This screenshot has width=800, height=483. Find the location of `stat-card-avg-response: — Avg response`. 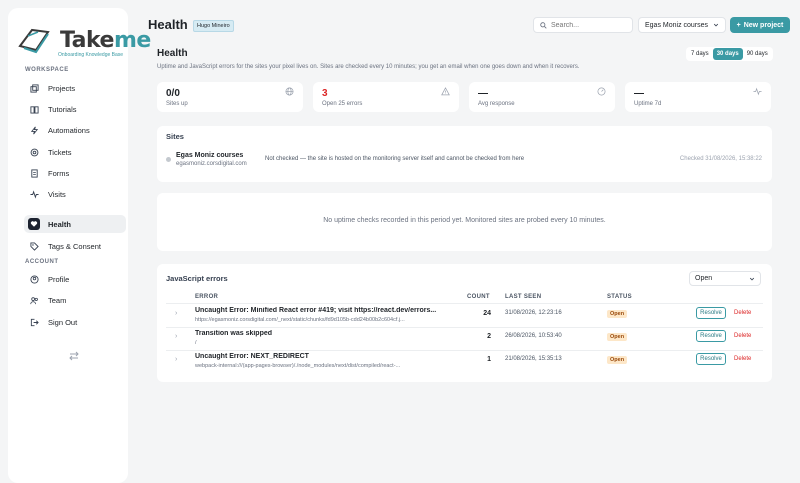

stat-card-avg-response: — Avg response is located at coordinates (542, 97).